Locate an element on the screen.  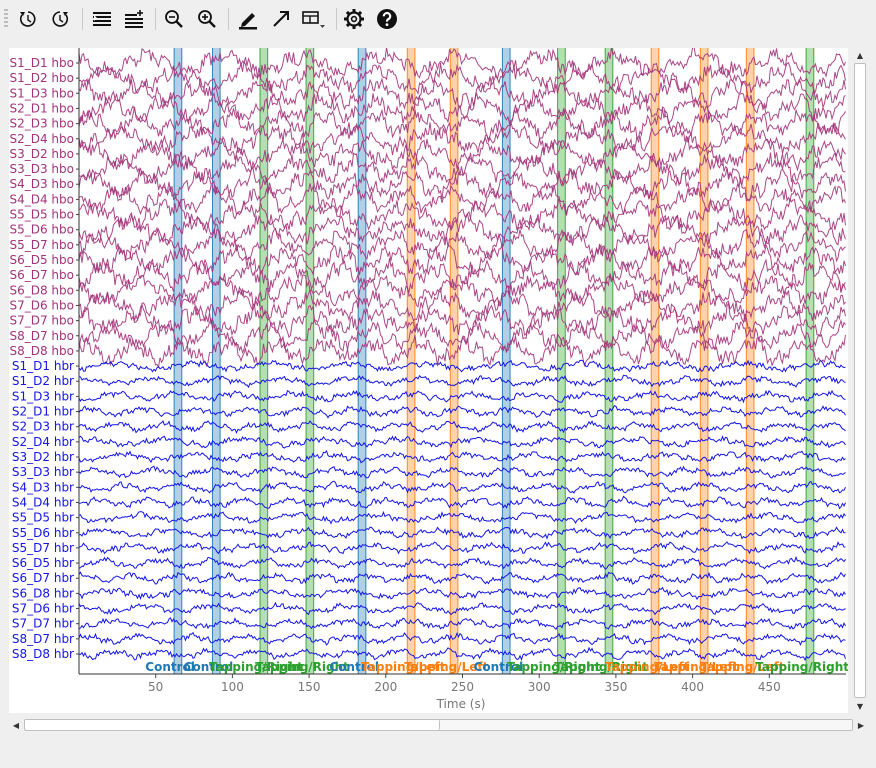
scroll-right-icon: ▶ is located at coordinates (861, 725).